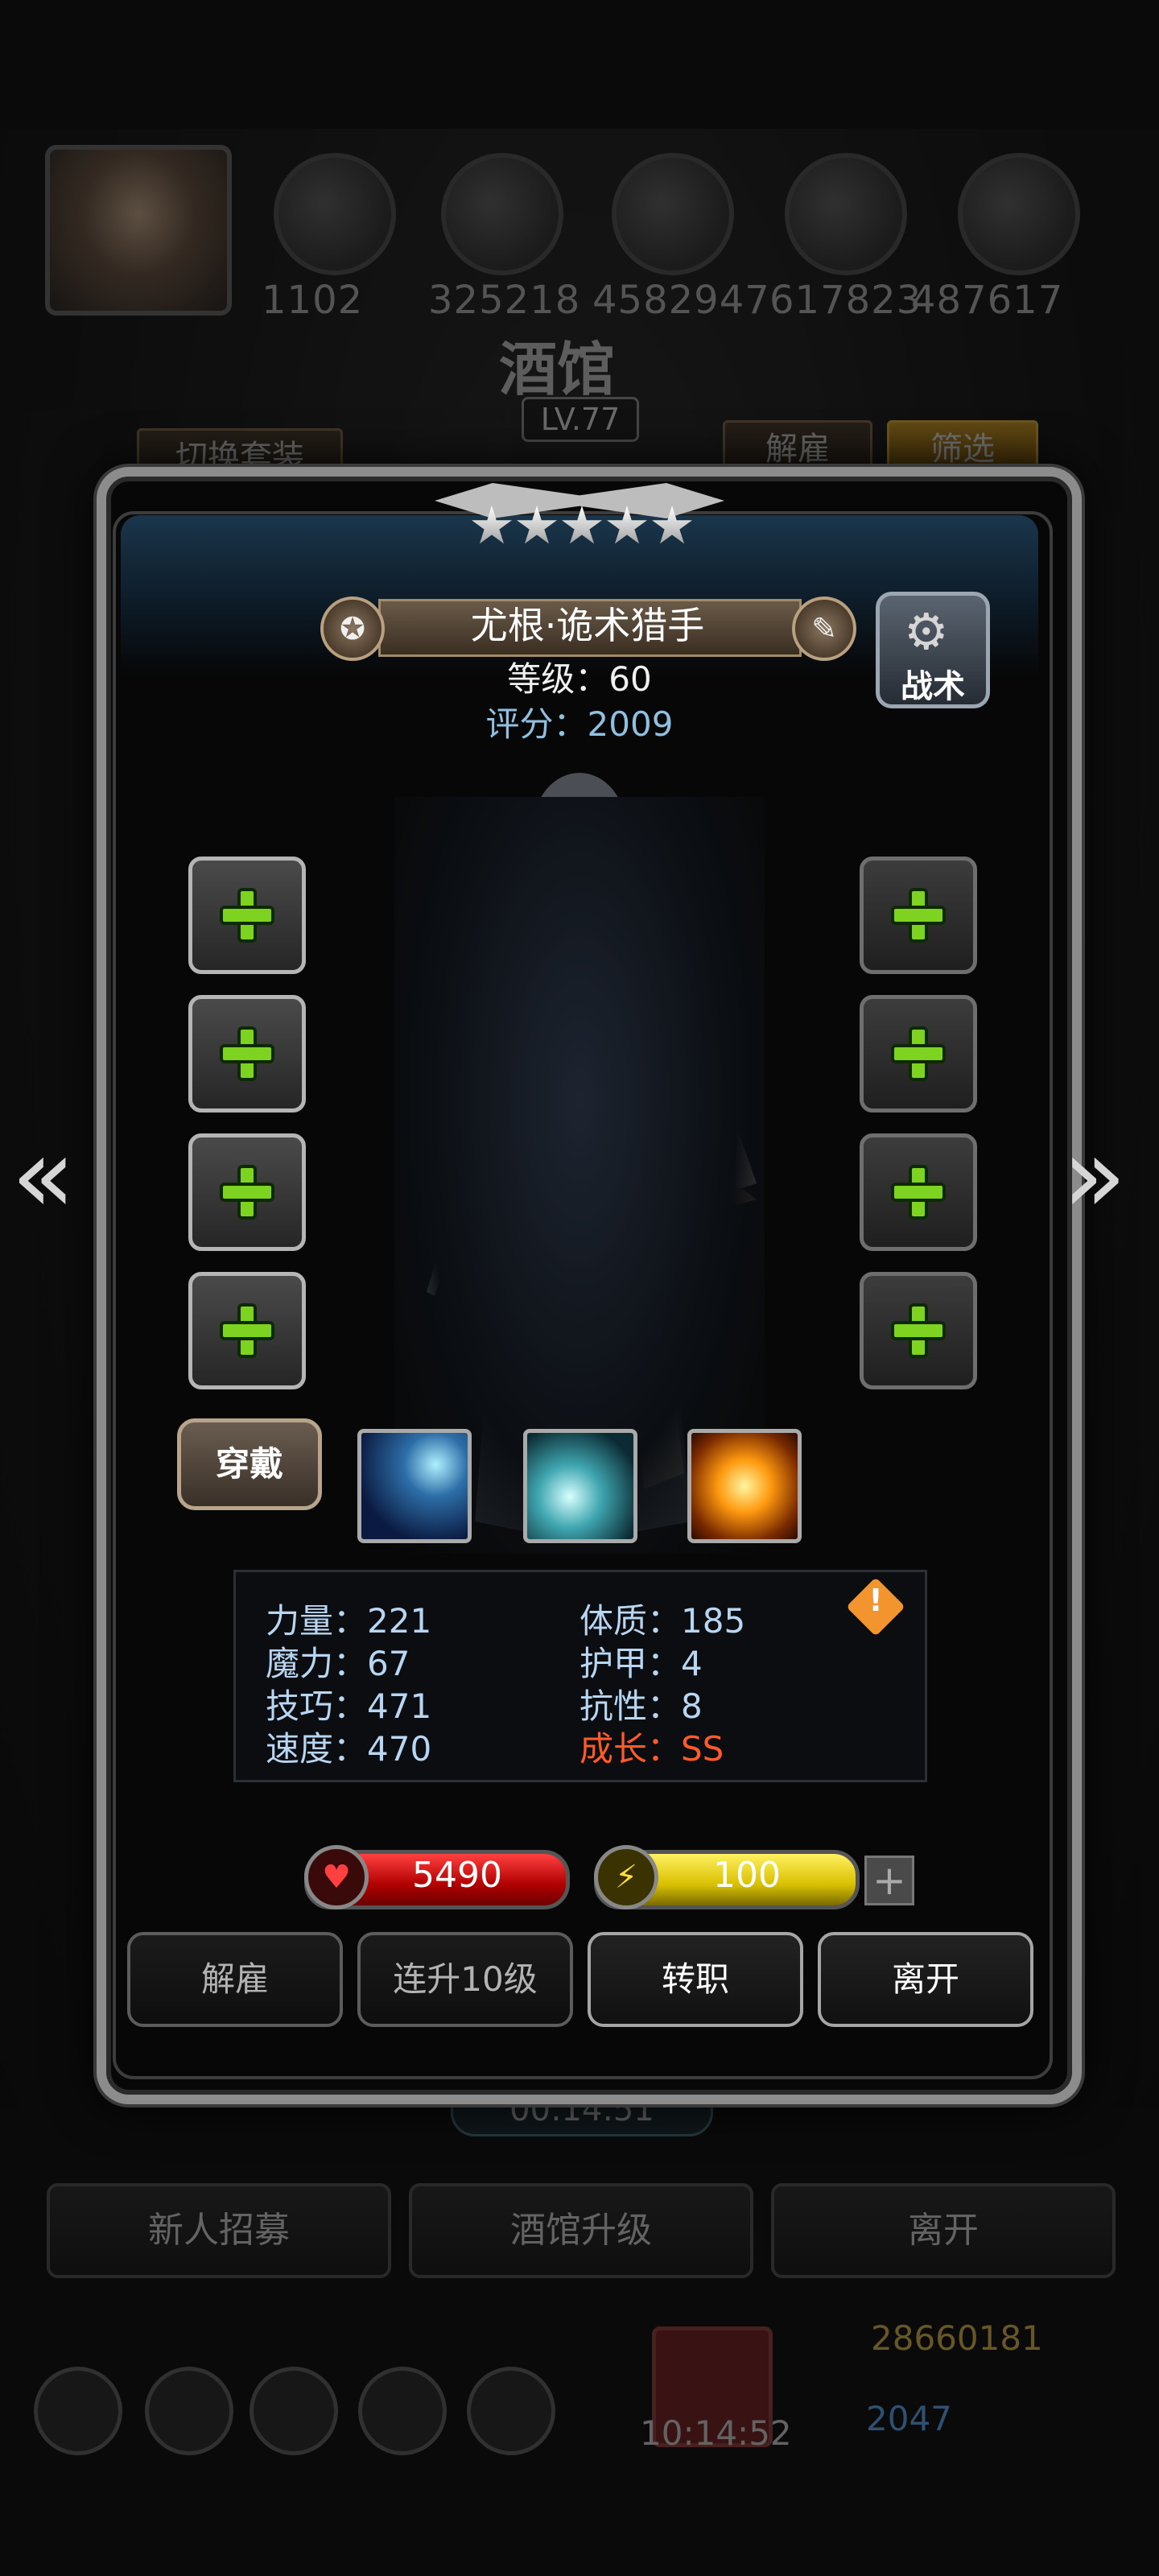  Describe the element at coordinates (1094, 1175) in the screenshot. I see `double-chevron-right-icon: »` at that location.